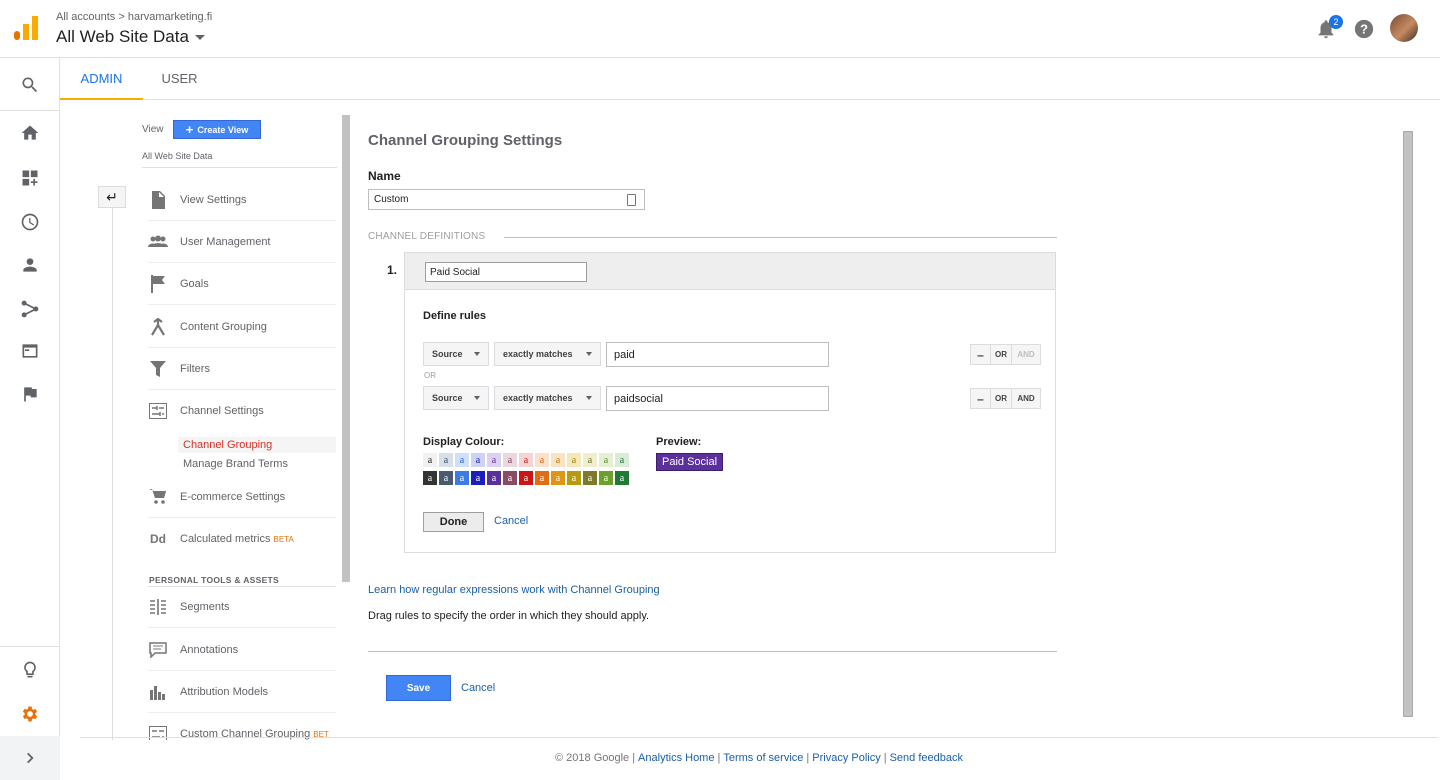 The image size is (1440, 780). I want to click on done-button: Done, so click(453, 522).